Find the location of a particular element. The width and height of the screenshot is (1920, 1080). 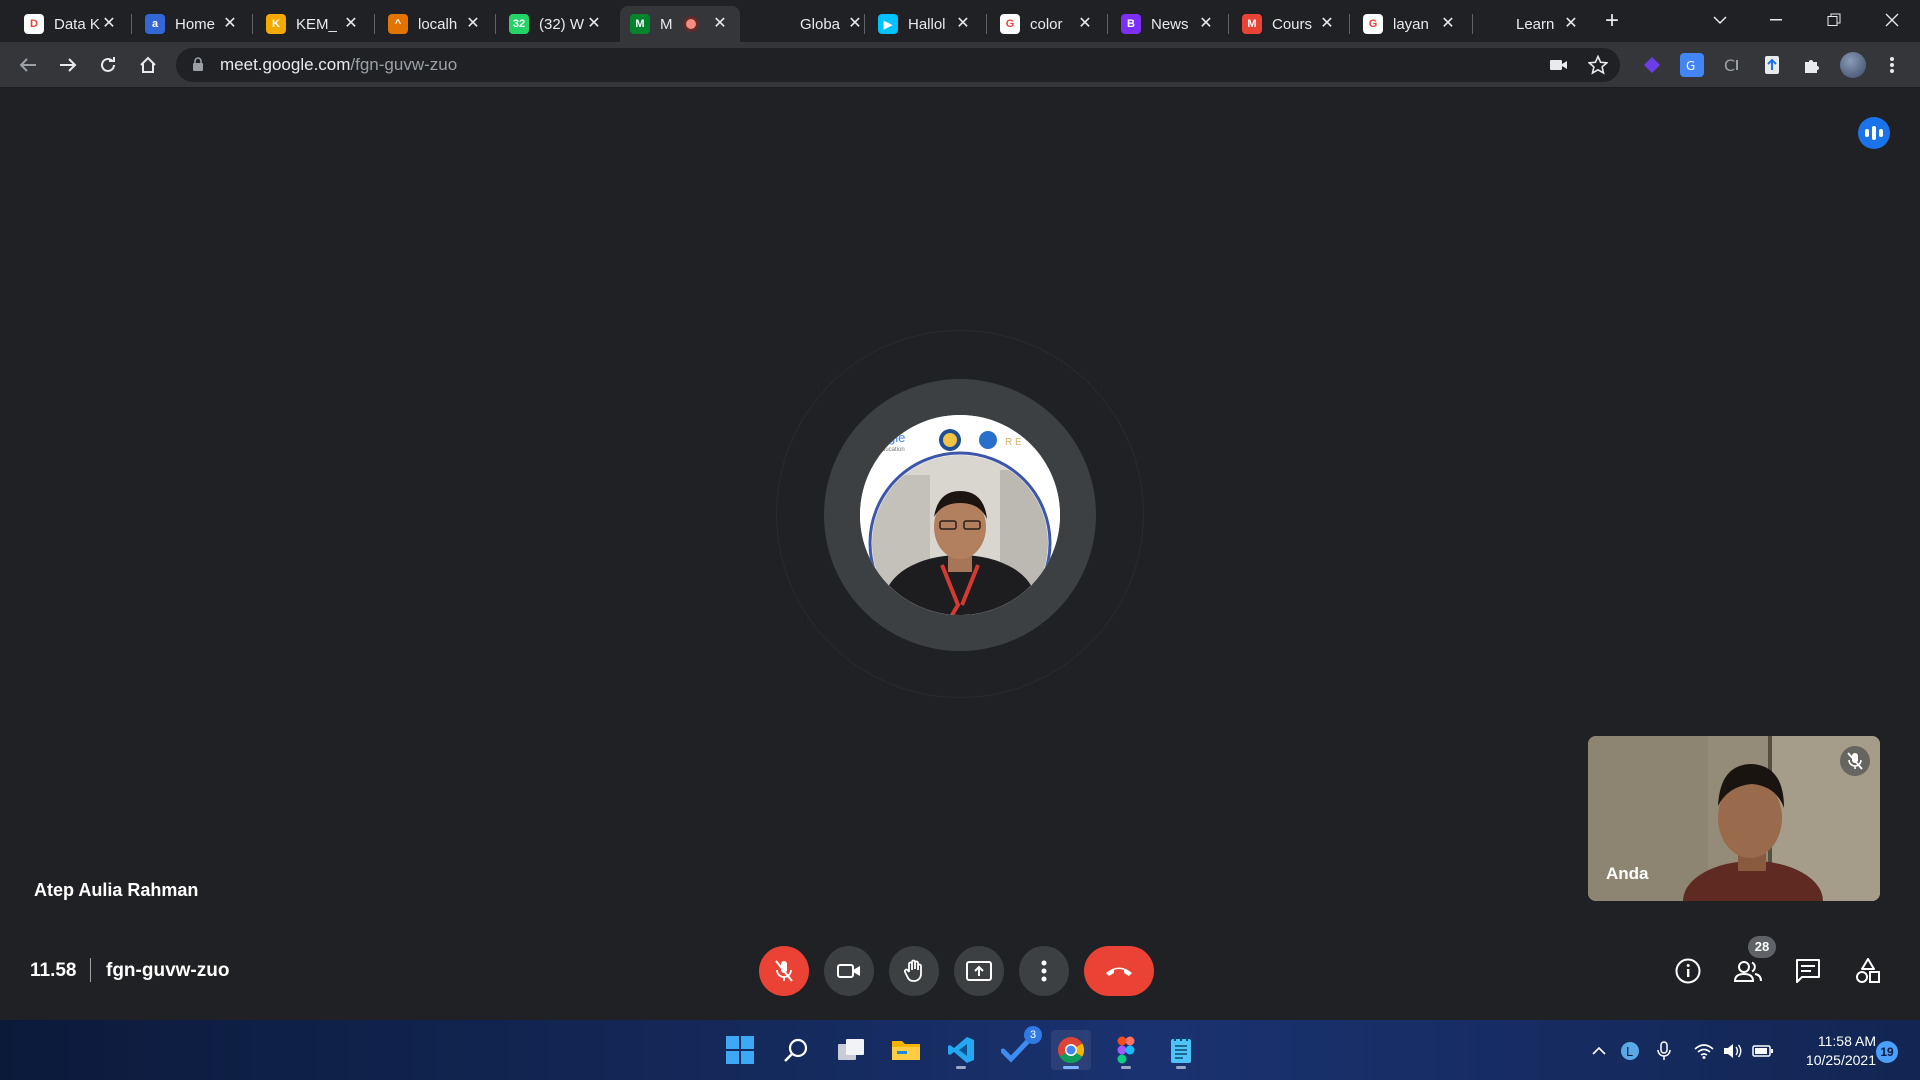

arrow-left-icon is located at coordinates (27, 65).